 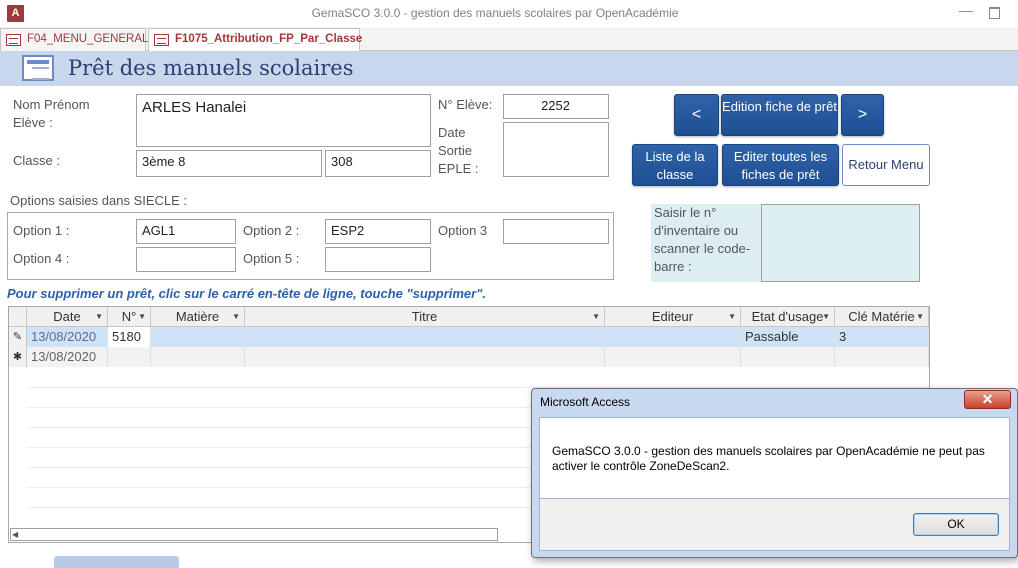 I want to click on nom-prenom-field: ARLES Hanalei, so click(x=283, y=120).